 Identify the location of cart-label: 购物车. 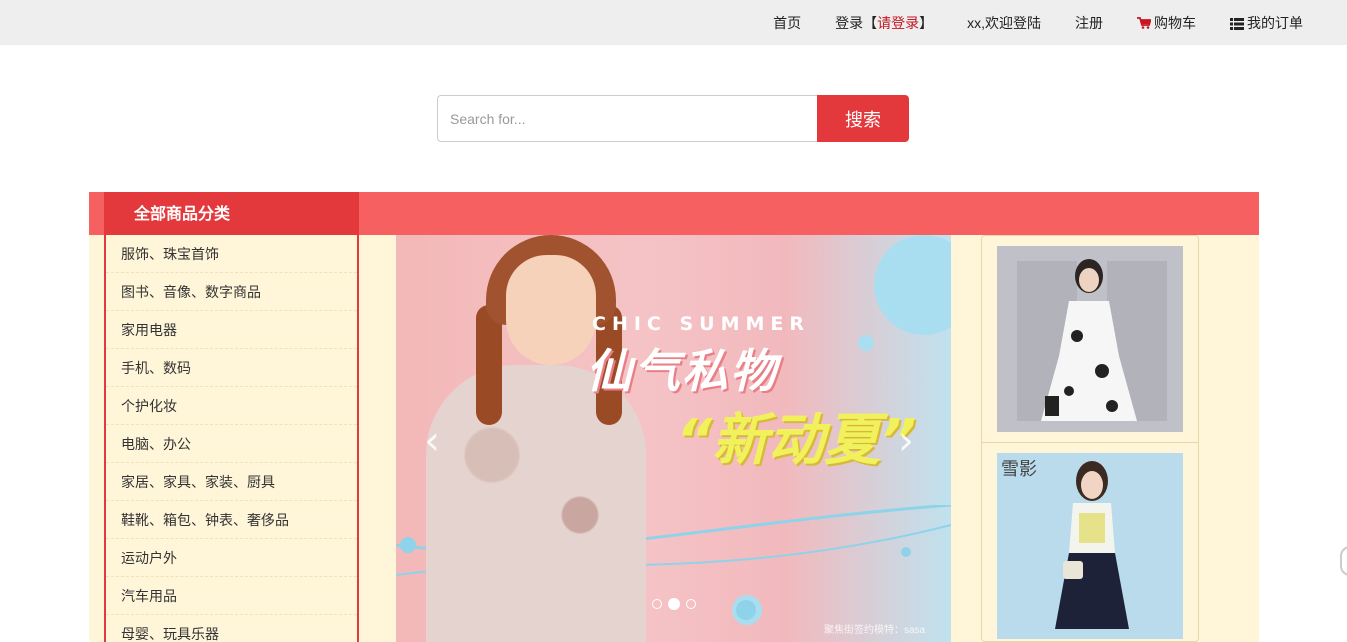
(1175, 22).